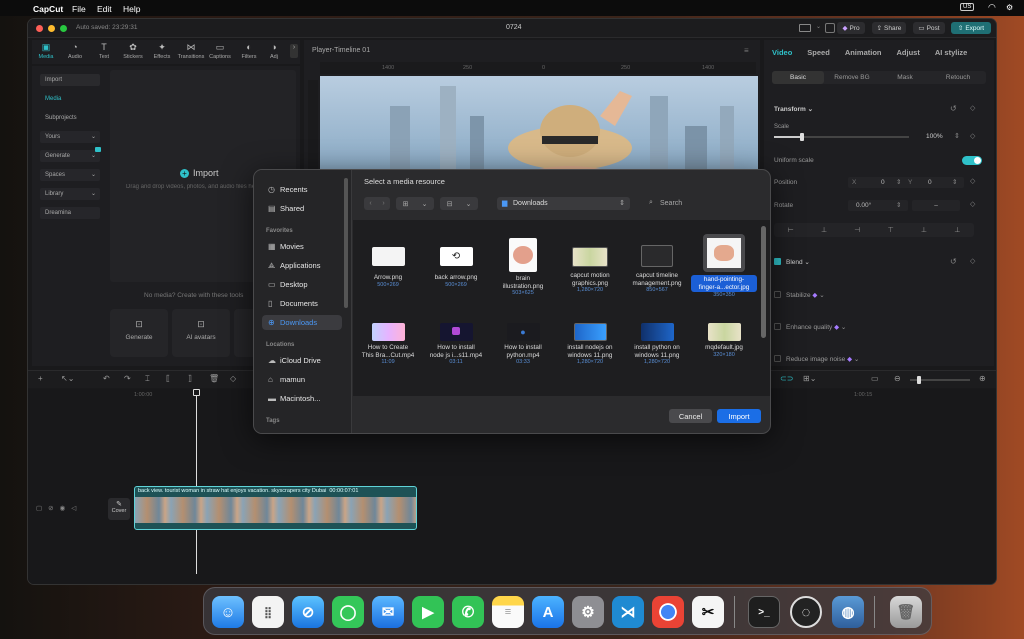 This screenshot has width=1024, height=639. What do you see at coordinates (302, 246) in the screenshot?
I see `sidebar-item-movies: ▦ Movies` at bounding box center [302, 246].